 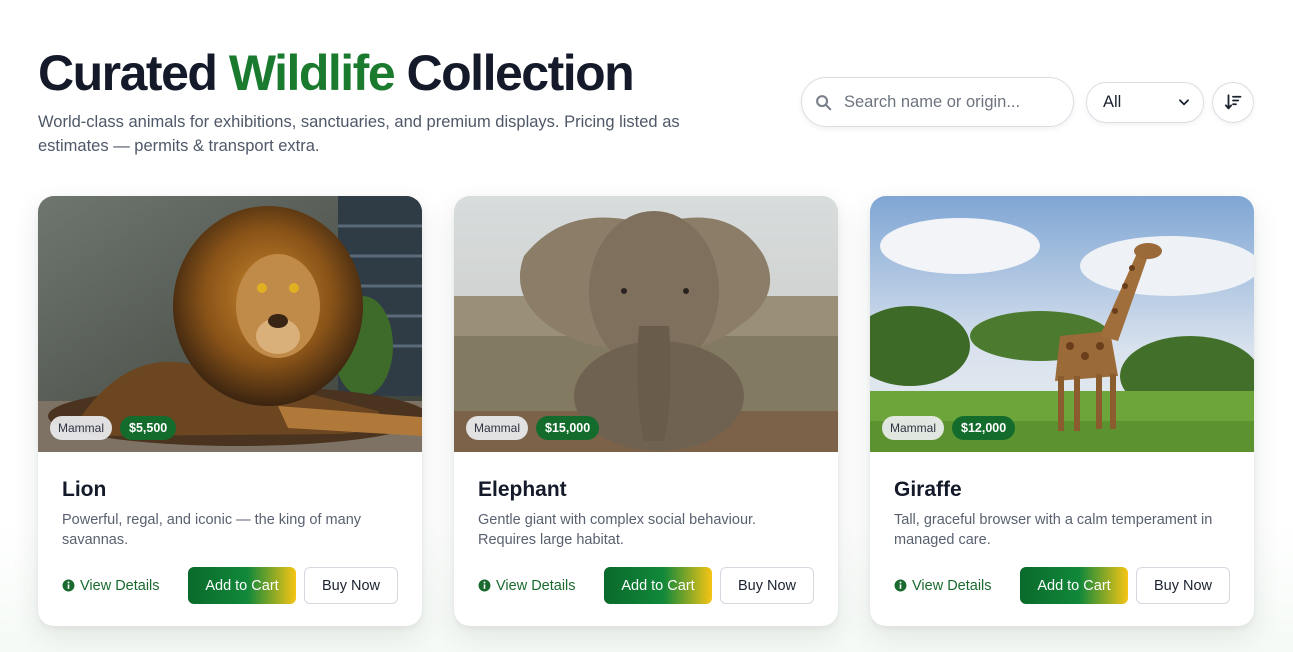 I want to click on title-part-2: Collection, so click(x=514, y=73).